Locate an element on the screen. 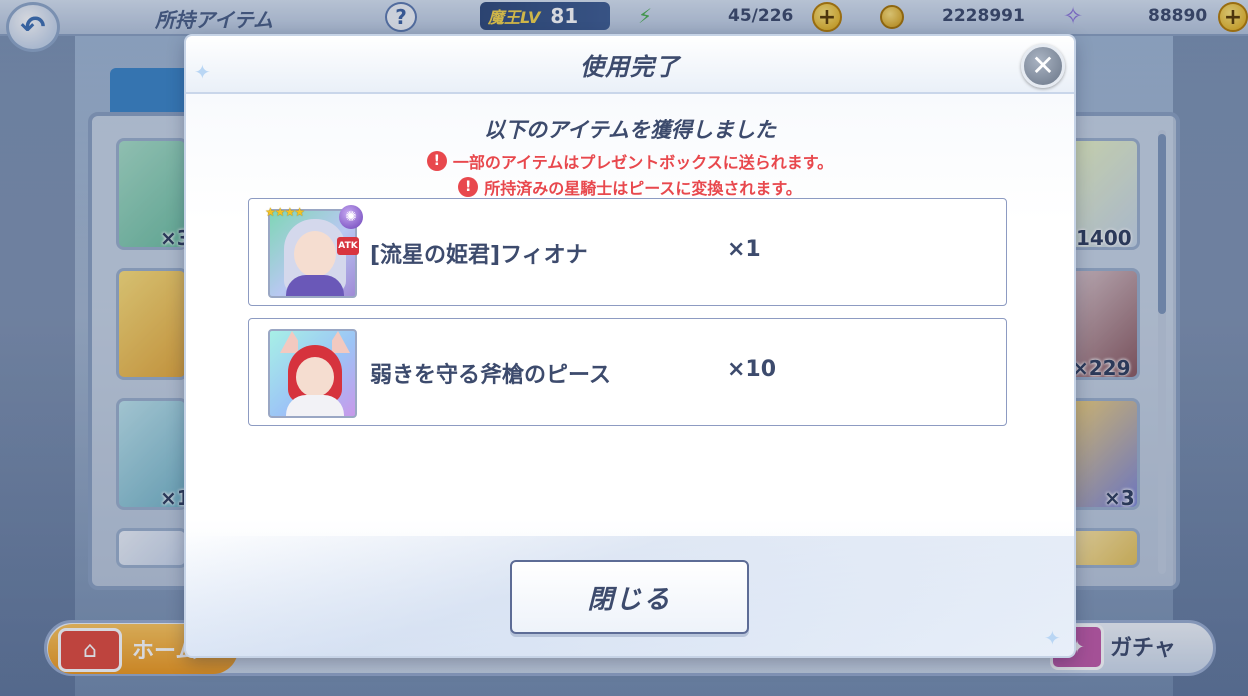 The image size is (1248, 696). notice-text: 一部のアイテムはプレゼントボックスに送られます。 is located at coordinates (643, 162).